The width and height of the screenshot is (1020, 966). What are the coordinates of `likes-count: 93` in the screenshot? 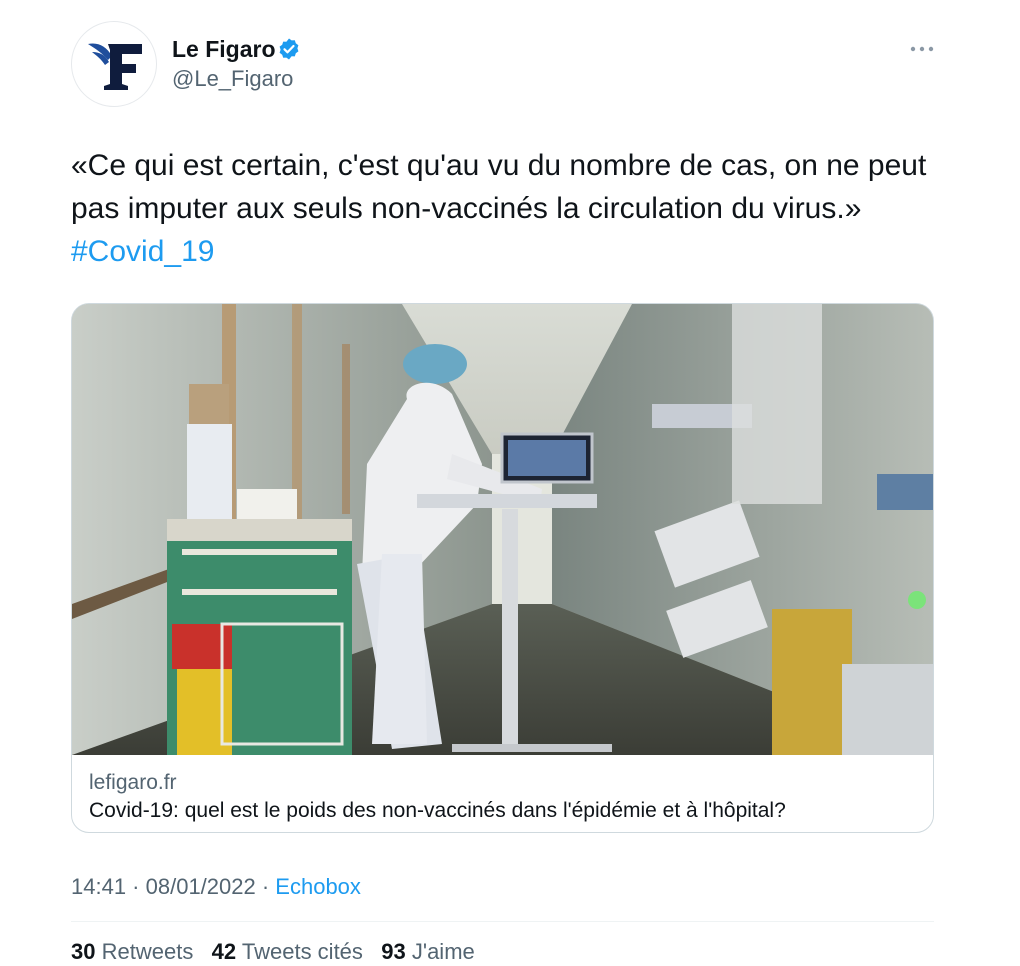 It's located at (393, 951).